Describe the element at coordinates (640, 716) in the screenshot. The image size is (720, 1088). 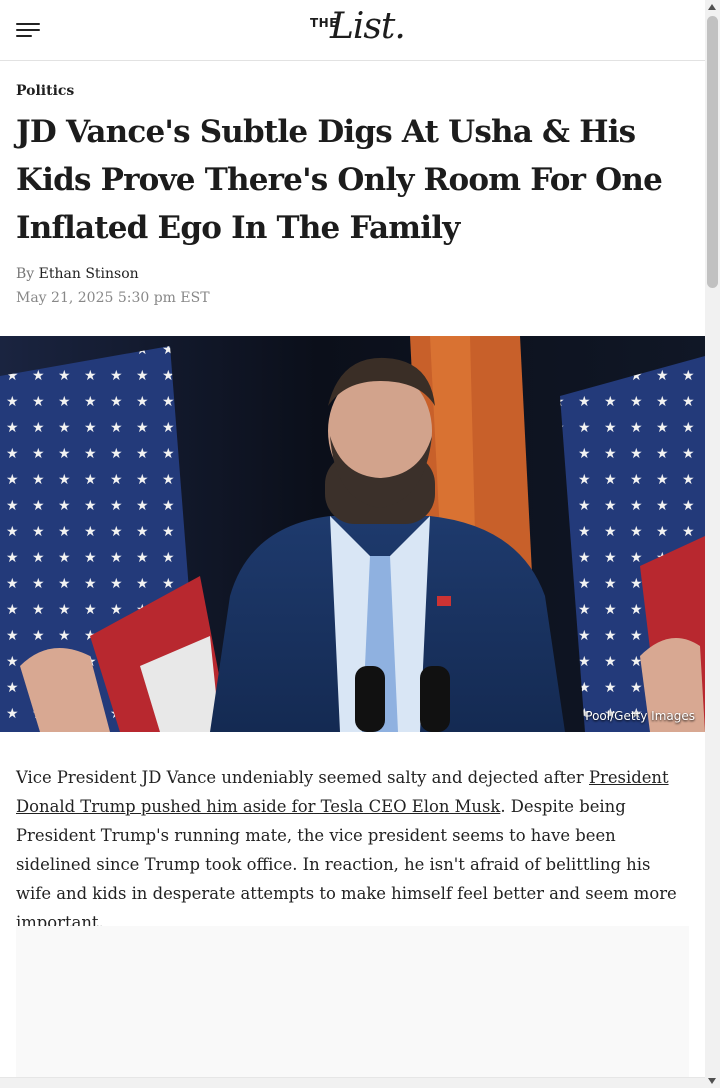
I see `image-credit: Pool/Getty Images` at that location.